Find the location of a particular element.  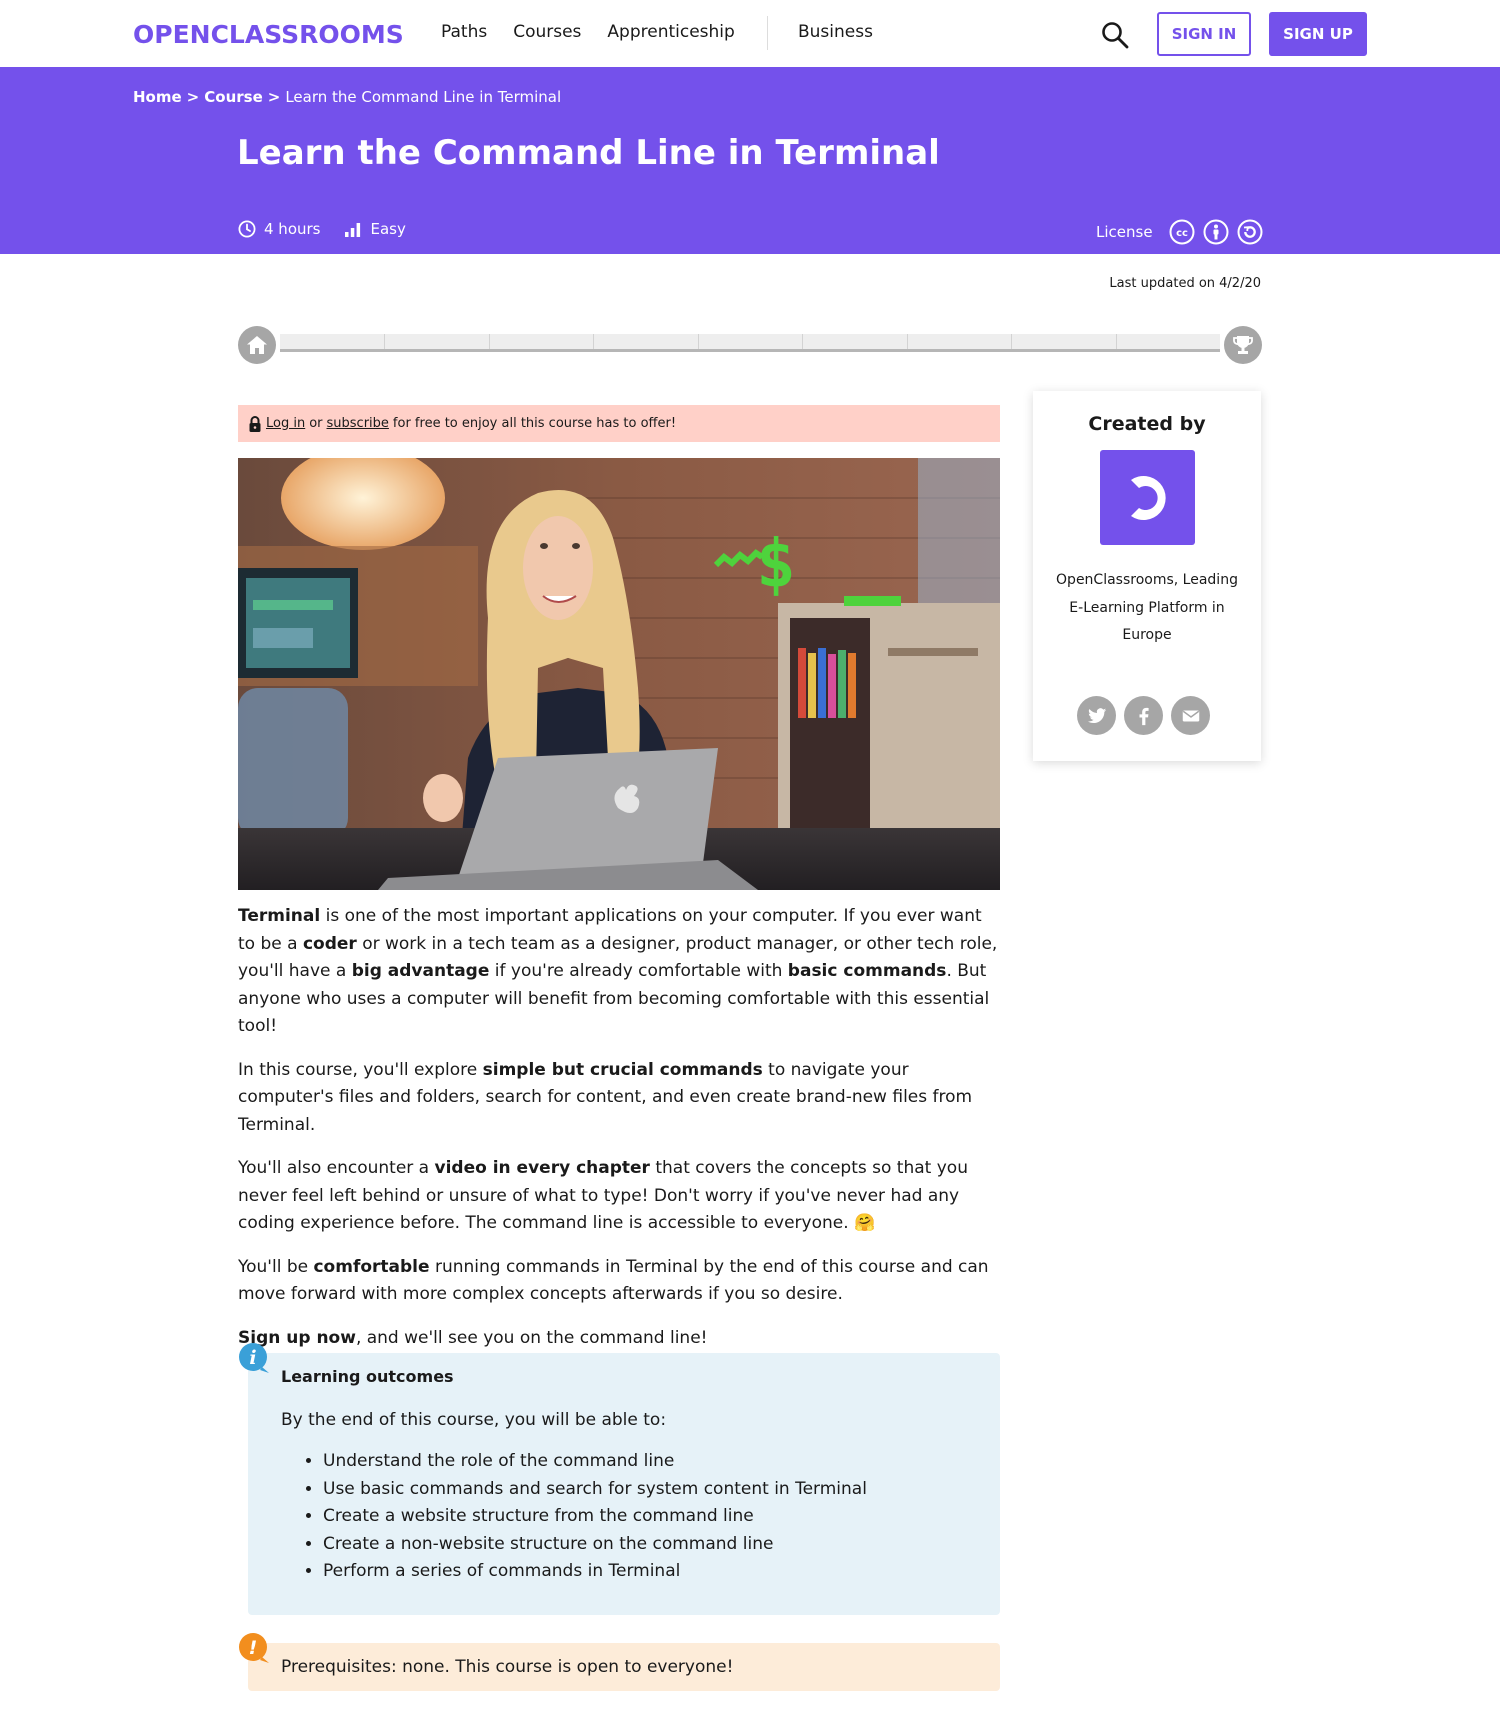

svg-text: cc is located at coordinates (1182, 233).